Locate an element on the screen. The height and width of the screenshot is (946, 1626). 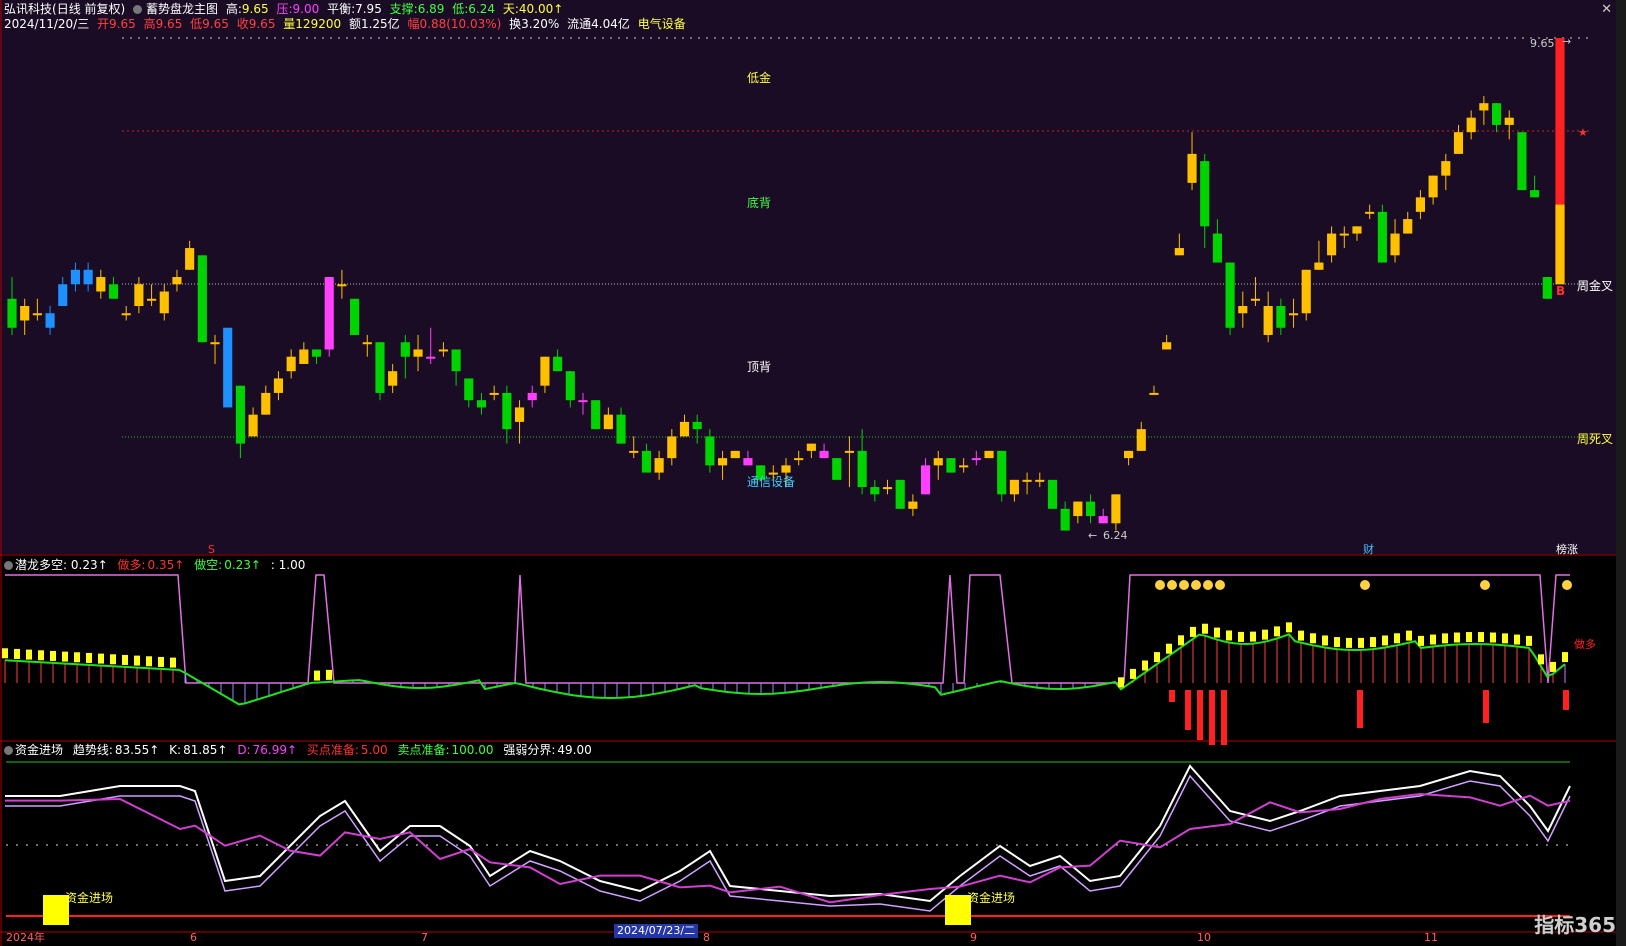
panel2-name: 潜龙多空 is located at coordinates (39, 565).